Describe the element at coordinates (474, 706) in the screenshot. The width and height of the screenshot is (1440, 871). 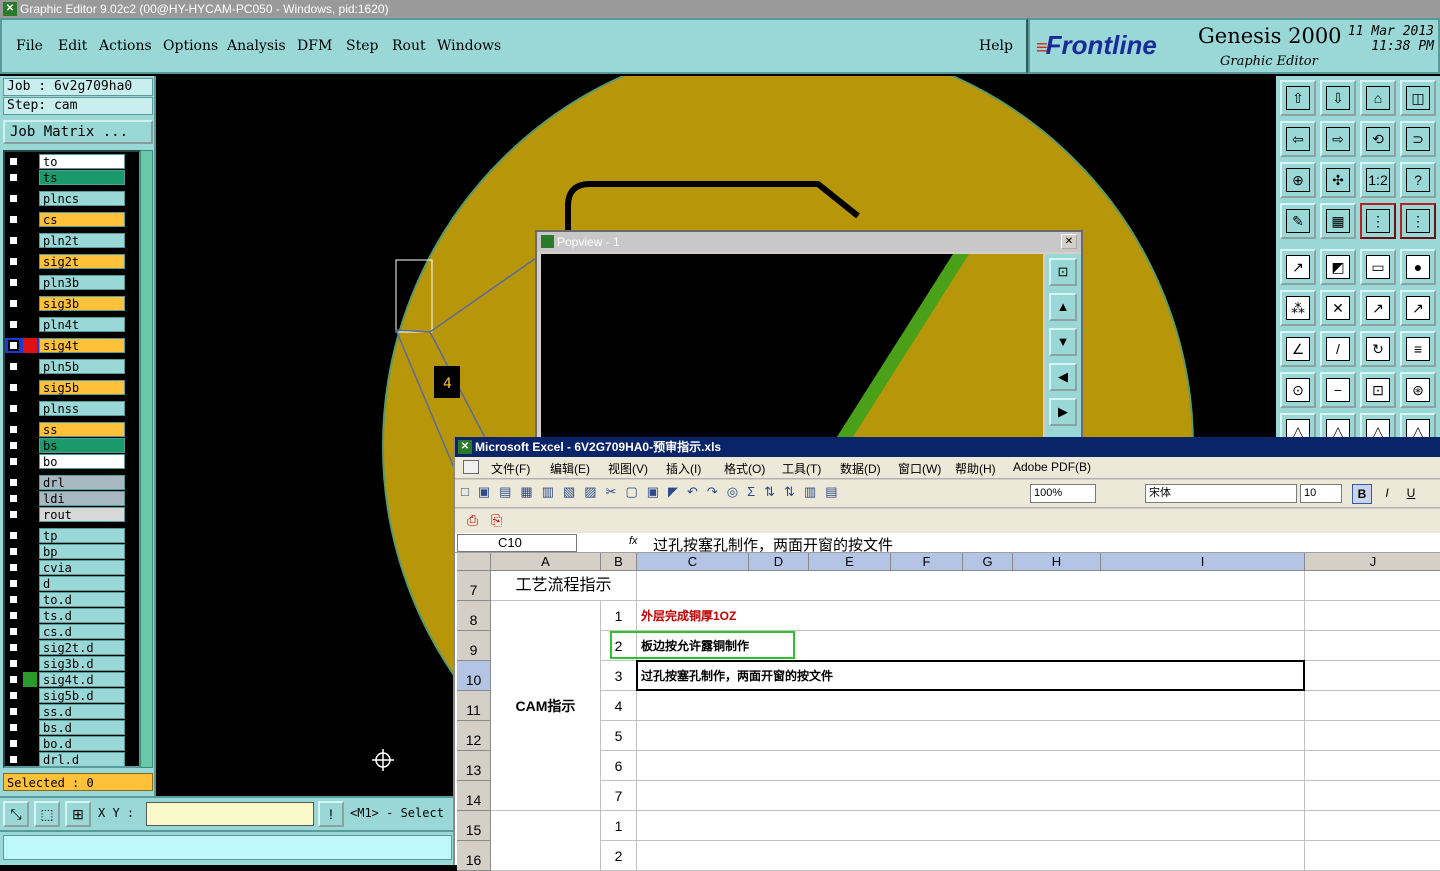
I see `row-header: 11` at that location.